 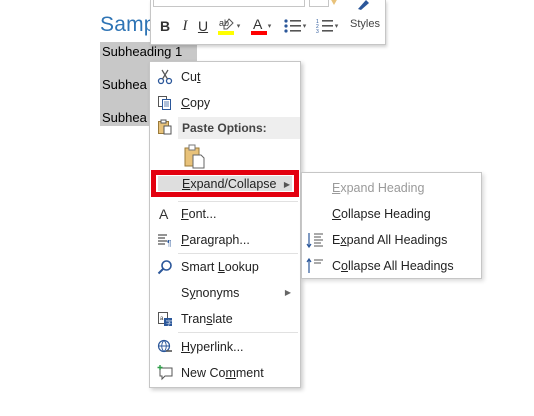 What do you see at coordinates (378, 188) in the screenshot?
I see `submenu-item-label: Expand Heading` at bounding box center [378, 188].